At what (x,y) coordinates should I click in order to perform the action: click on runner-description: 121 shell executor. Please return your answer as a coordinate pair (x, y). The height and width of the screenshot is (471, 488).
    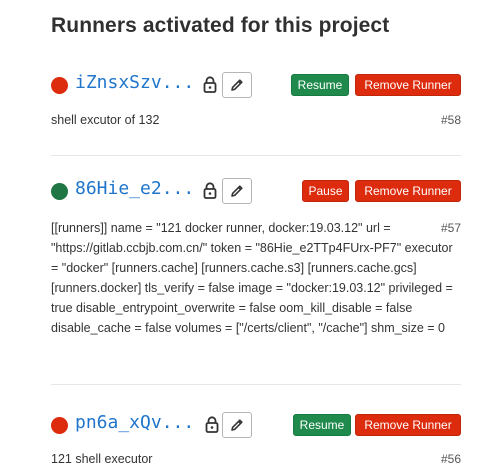
    Looking at the image, I should click on (102, 459).